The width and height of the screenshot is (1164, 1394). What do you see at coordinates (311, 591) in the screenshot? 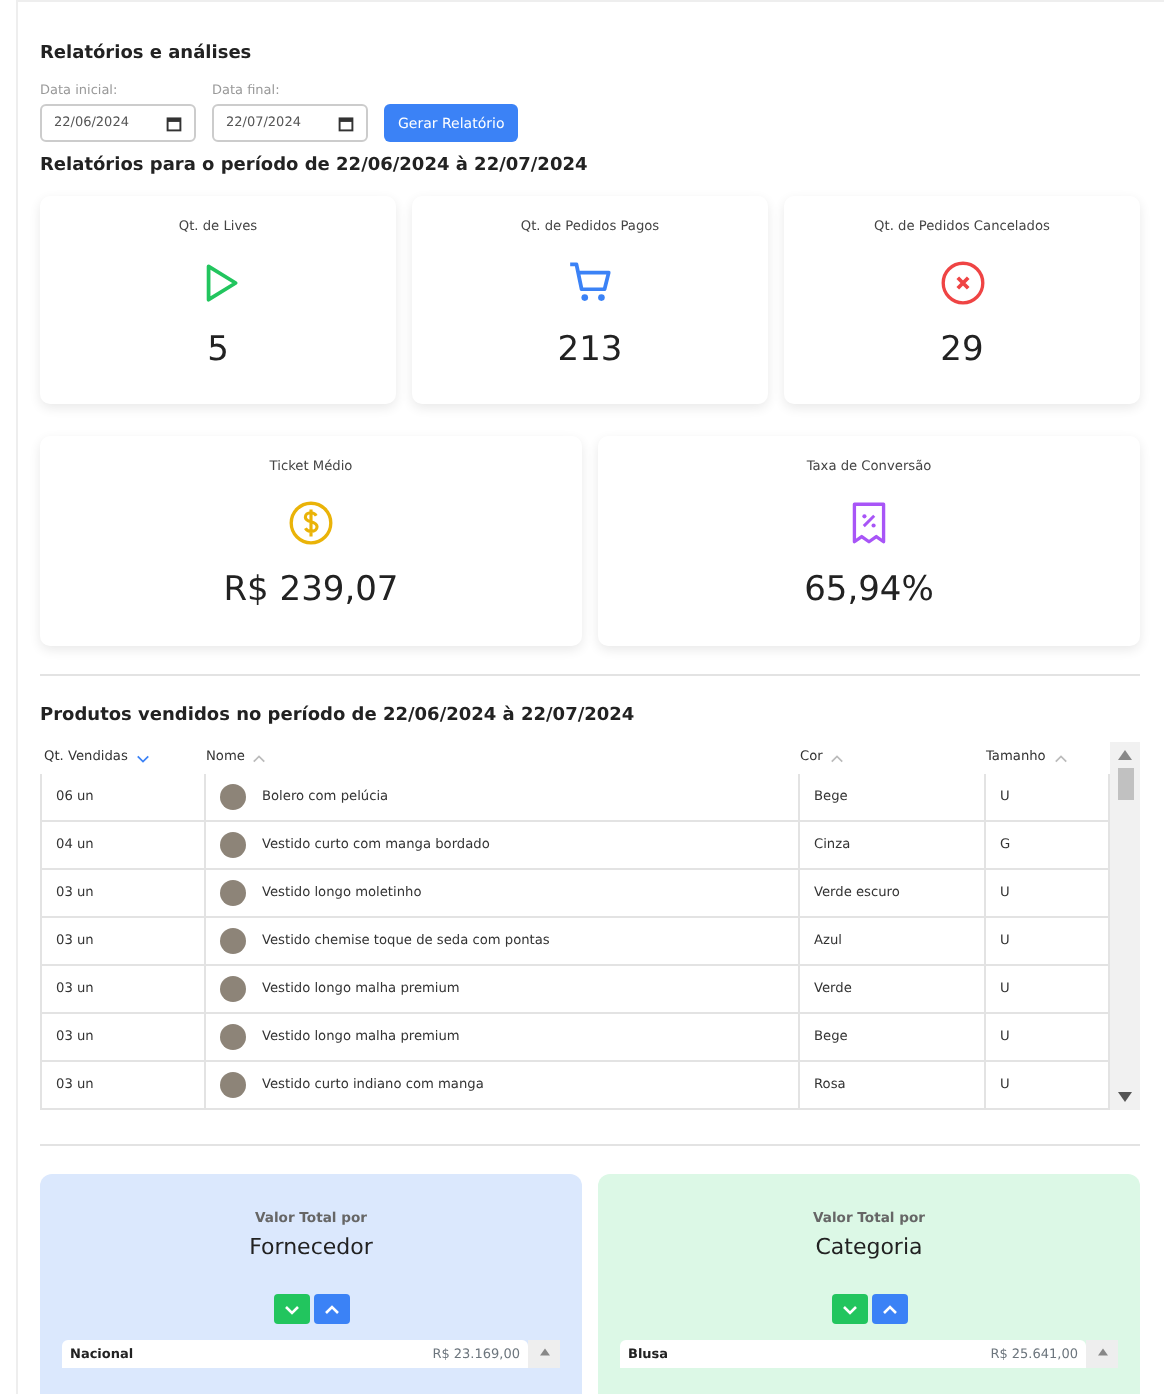
I see `stat-value: R$ 239,07` at bounding box center [311, 591].